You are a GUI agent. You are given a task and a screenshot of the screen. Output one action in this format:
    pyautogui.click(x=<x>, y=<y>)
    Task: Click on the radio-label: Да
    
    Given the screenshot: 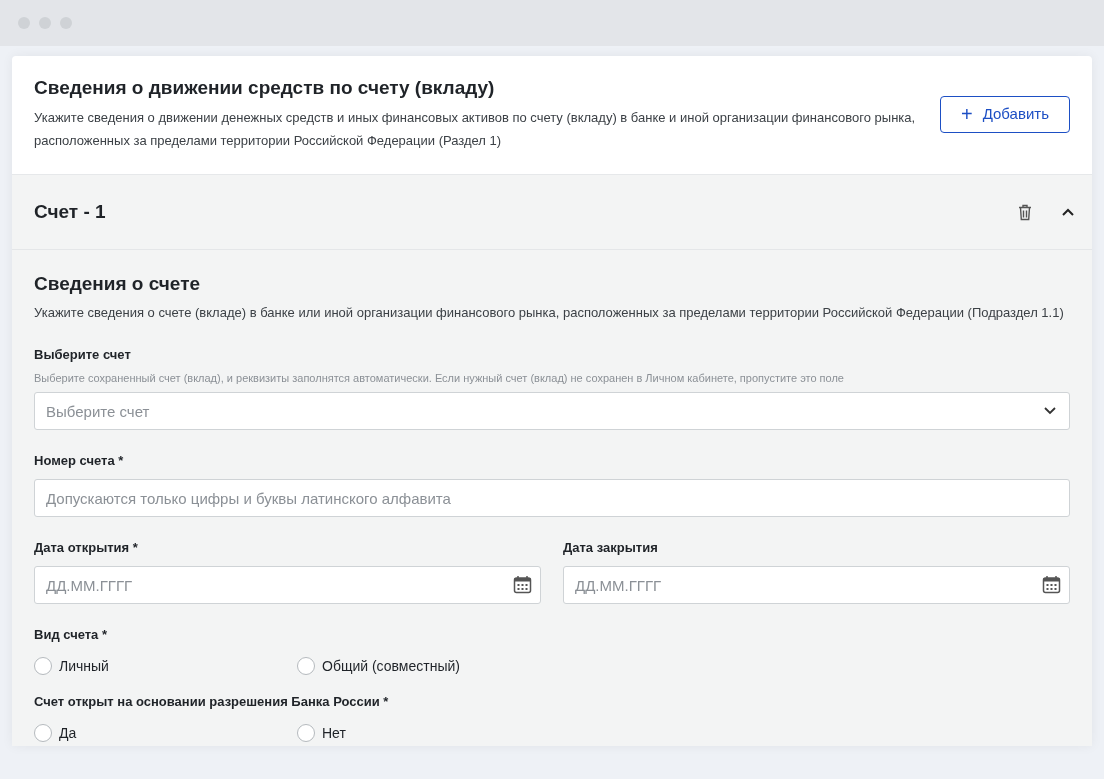 What is the action you would take?
    pyautogui.click(x=68, y=733)
    